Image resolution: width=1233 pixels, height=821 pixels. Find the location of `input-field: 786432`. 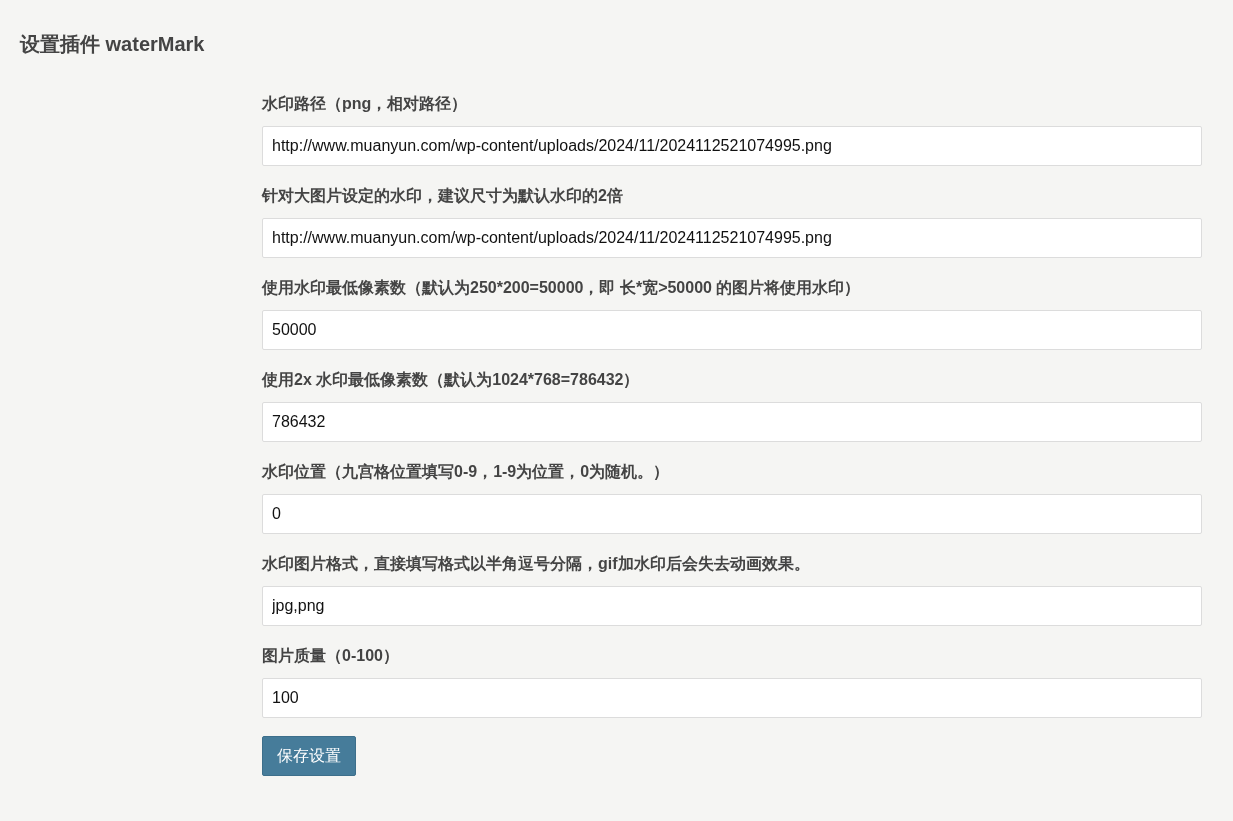

input-field: 786432 is located at coordinates (732, 422).